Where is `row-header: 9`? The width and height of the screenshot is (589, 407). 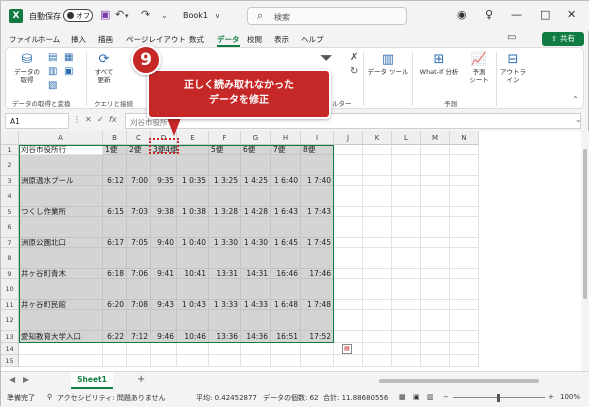
row-header: 9 is located at coordinates (10, 274).